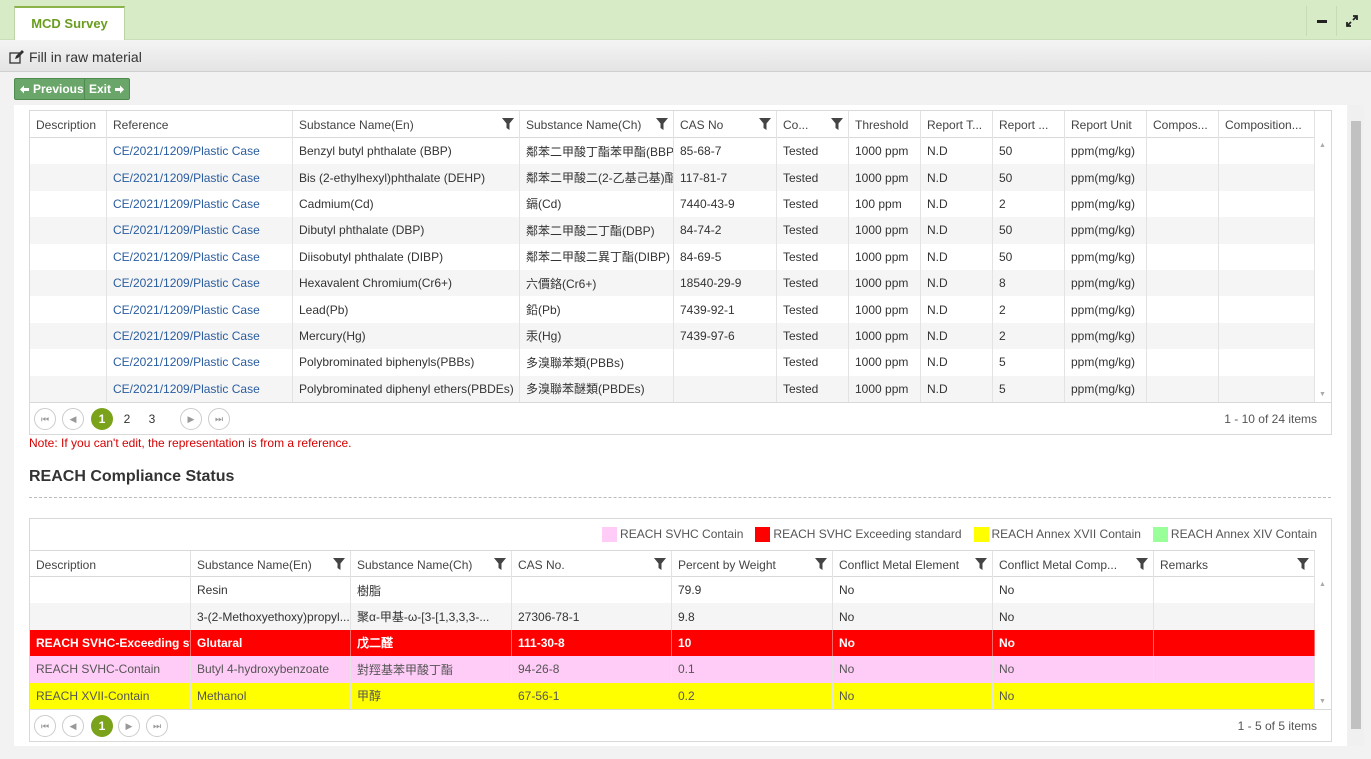 This screenshot has width=1371, height=759. What do you see at coordinates (1321, 21) in the screenshot?
I see `minimize-button` at bounding box center [1321, 21].